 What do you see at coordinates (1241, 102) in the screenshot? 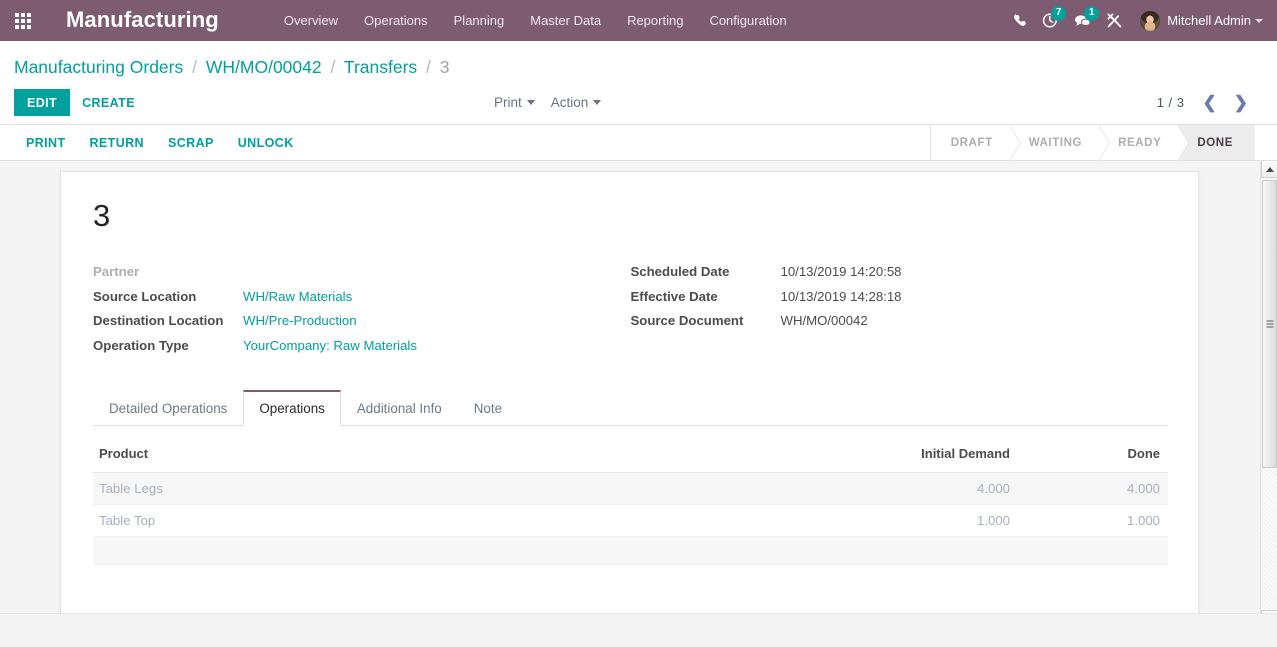
I see `pager-next-button: ❯` at bounding box center [1241, 102].